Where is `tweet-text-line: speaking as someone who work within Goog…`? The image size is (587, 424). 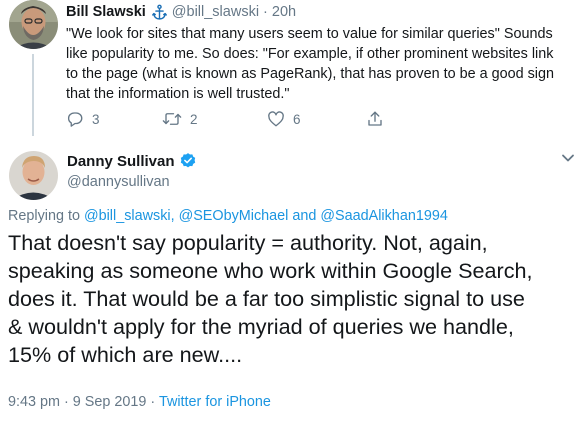
tweet-text-line: speaking as someone who work within Goog… is located at coordinates (270, 270).